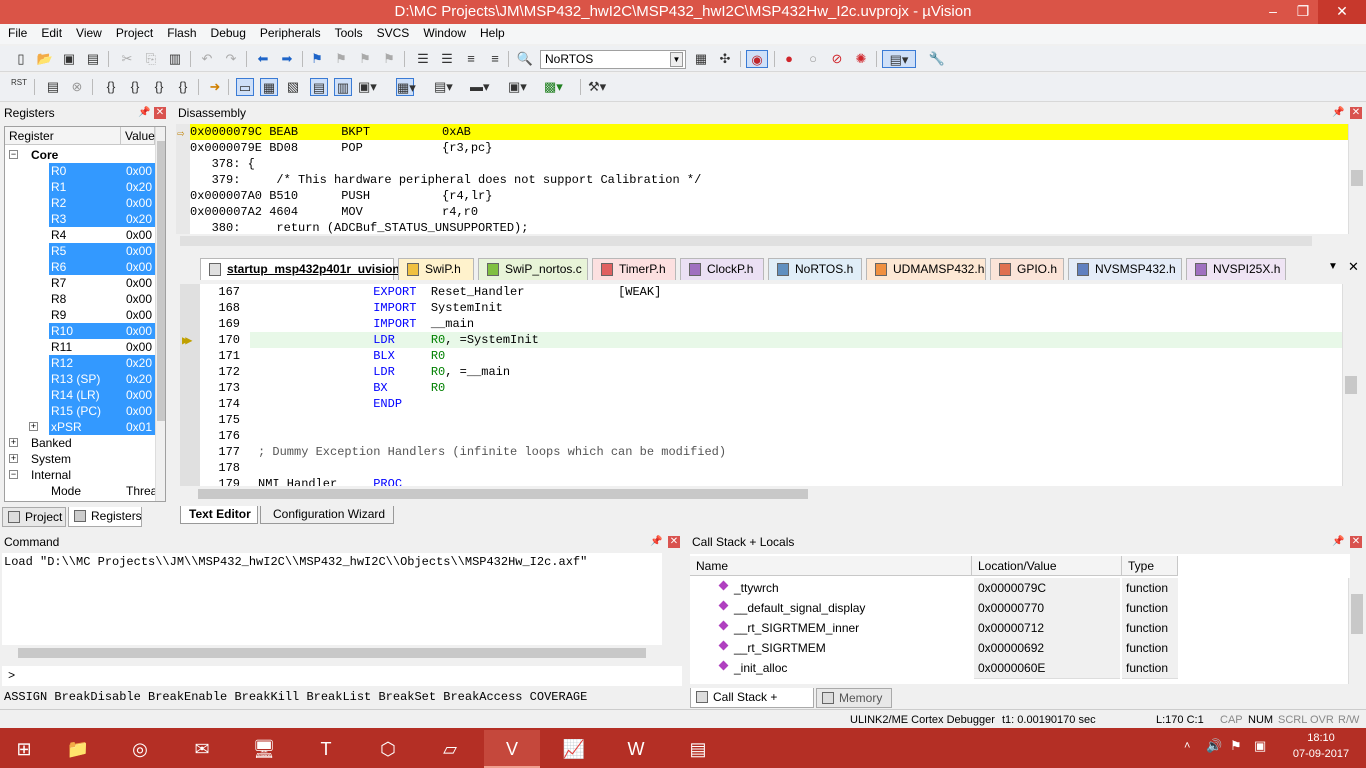  Describe the element at coordinates (769, 164) in the screenshot. I see `disasm-line: 378: {` at that location.